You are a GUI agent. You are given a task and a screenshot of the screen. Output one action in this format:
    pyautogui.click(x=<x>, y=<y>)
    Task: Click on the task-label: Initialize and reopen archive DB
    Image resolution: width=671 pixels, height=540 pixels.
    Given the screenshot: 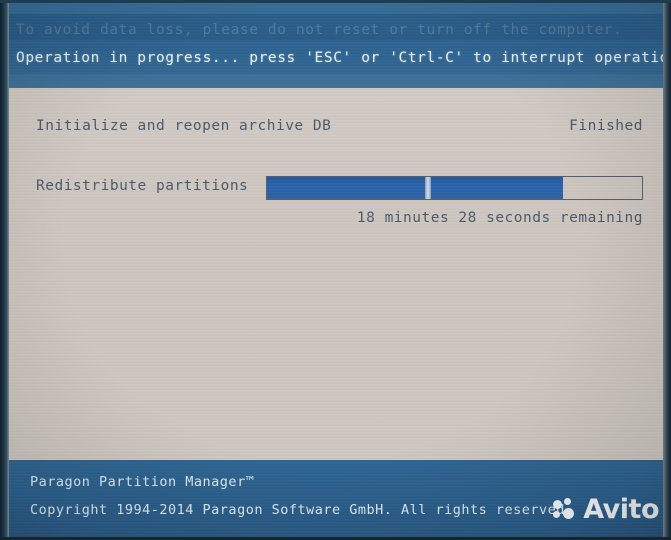 What is the action you would take?
    pyautogui.click(x=184, y=126)
    